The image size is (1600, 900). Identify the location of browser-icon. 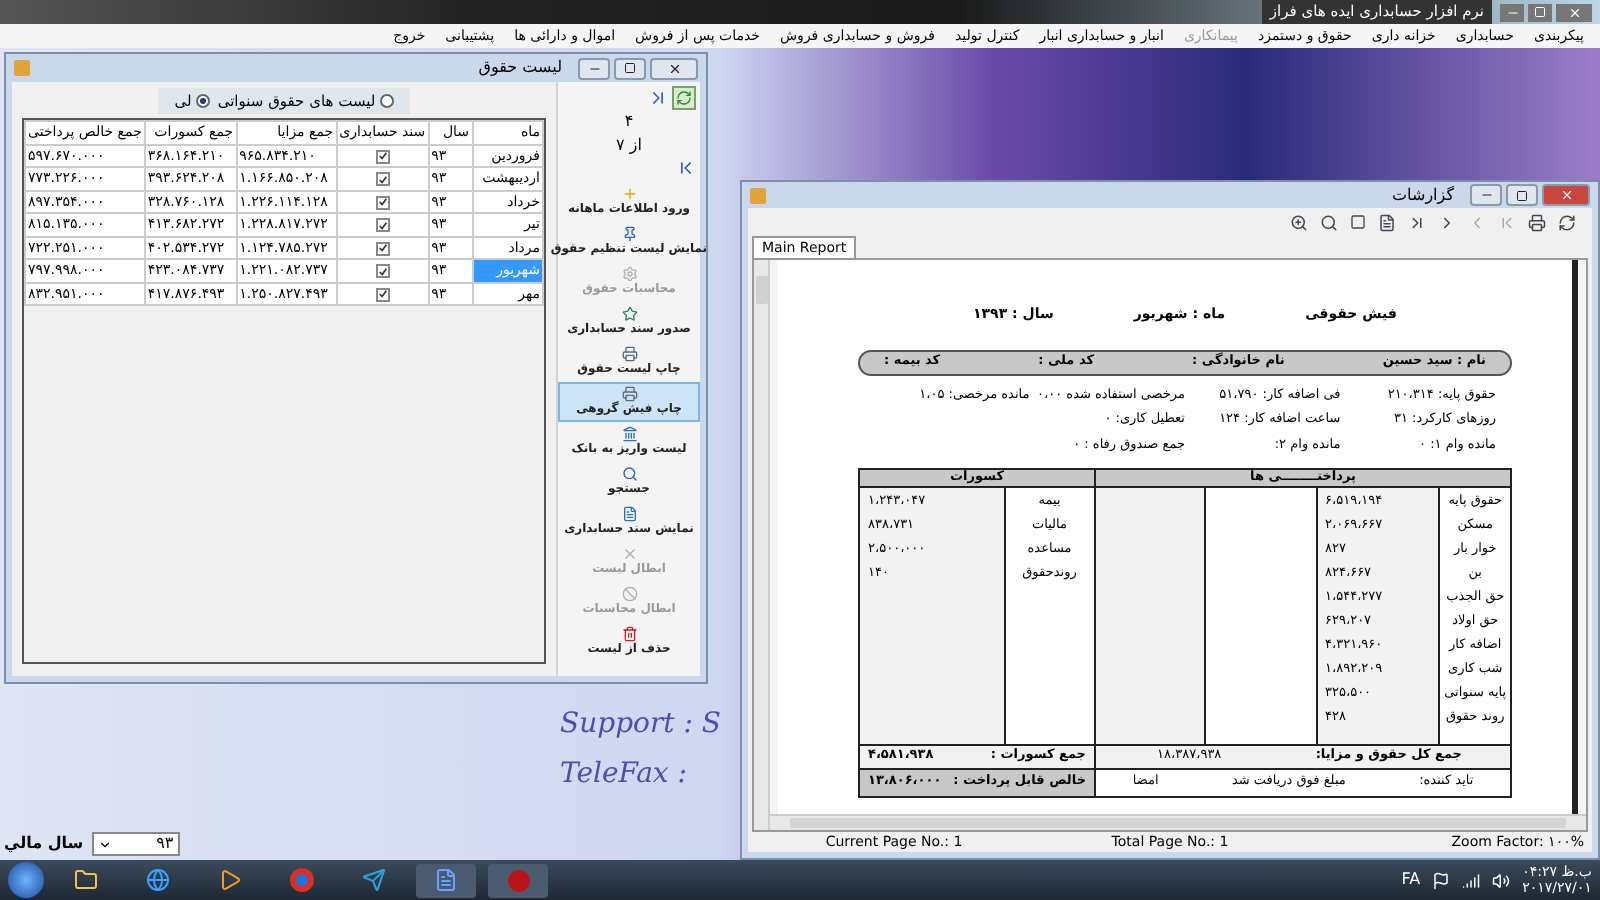
(158, 880).